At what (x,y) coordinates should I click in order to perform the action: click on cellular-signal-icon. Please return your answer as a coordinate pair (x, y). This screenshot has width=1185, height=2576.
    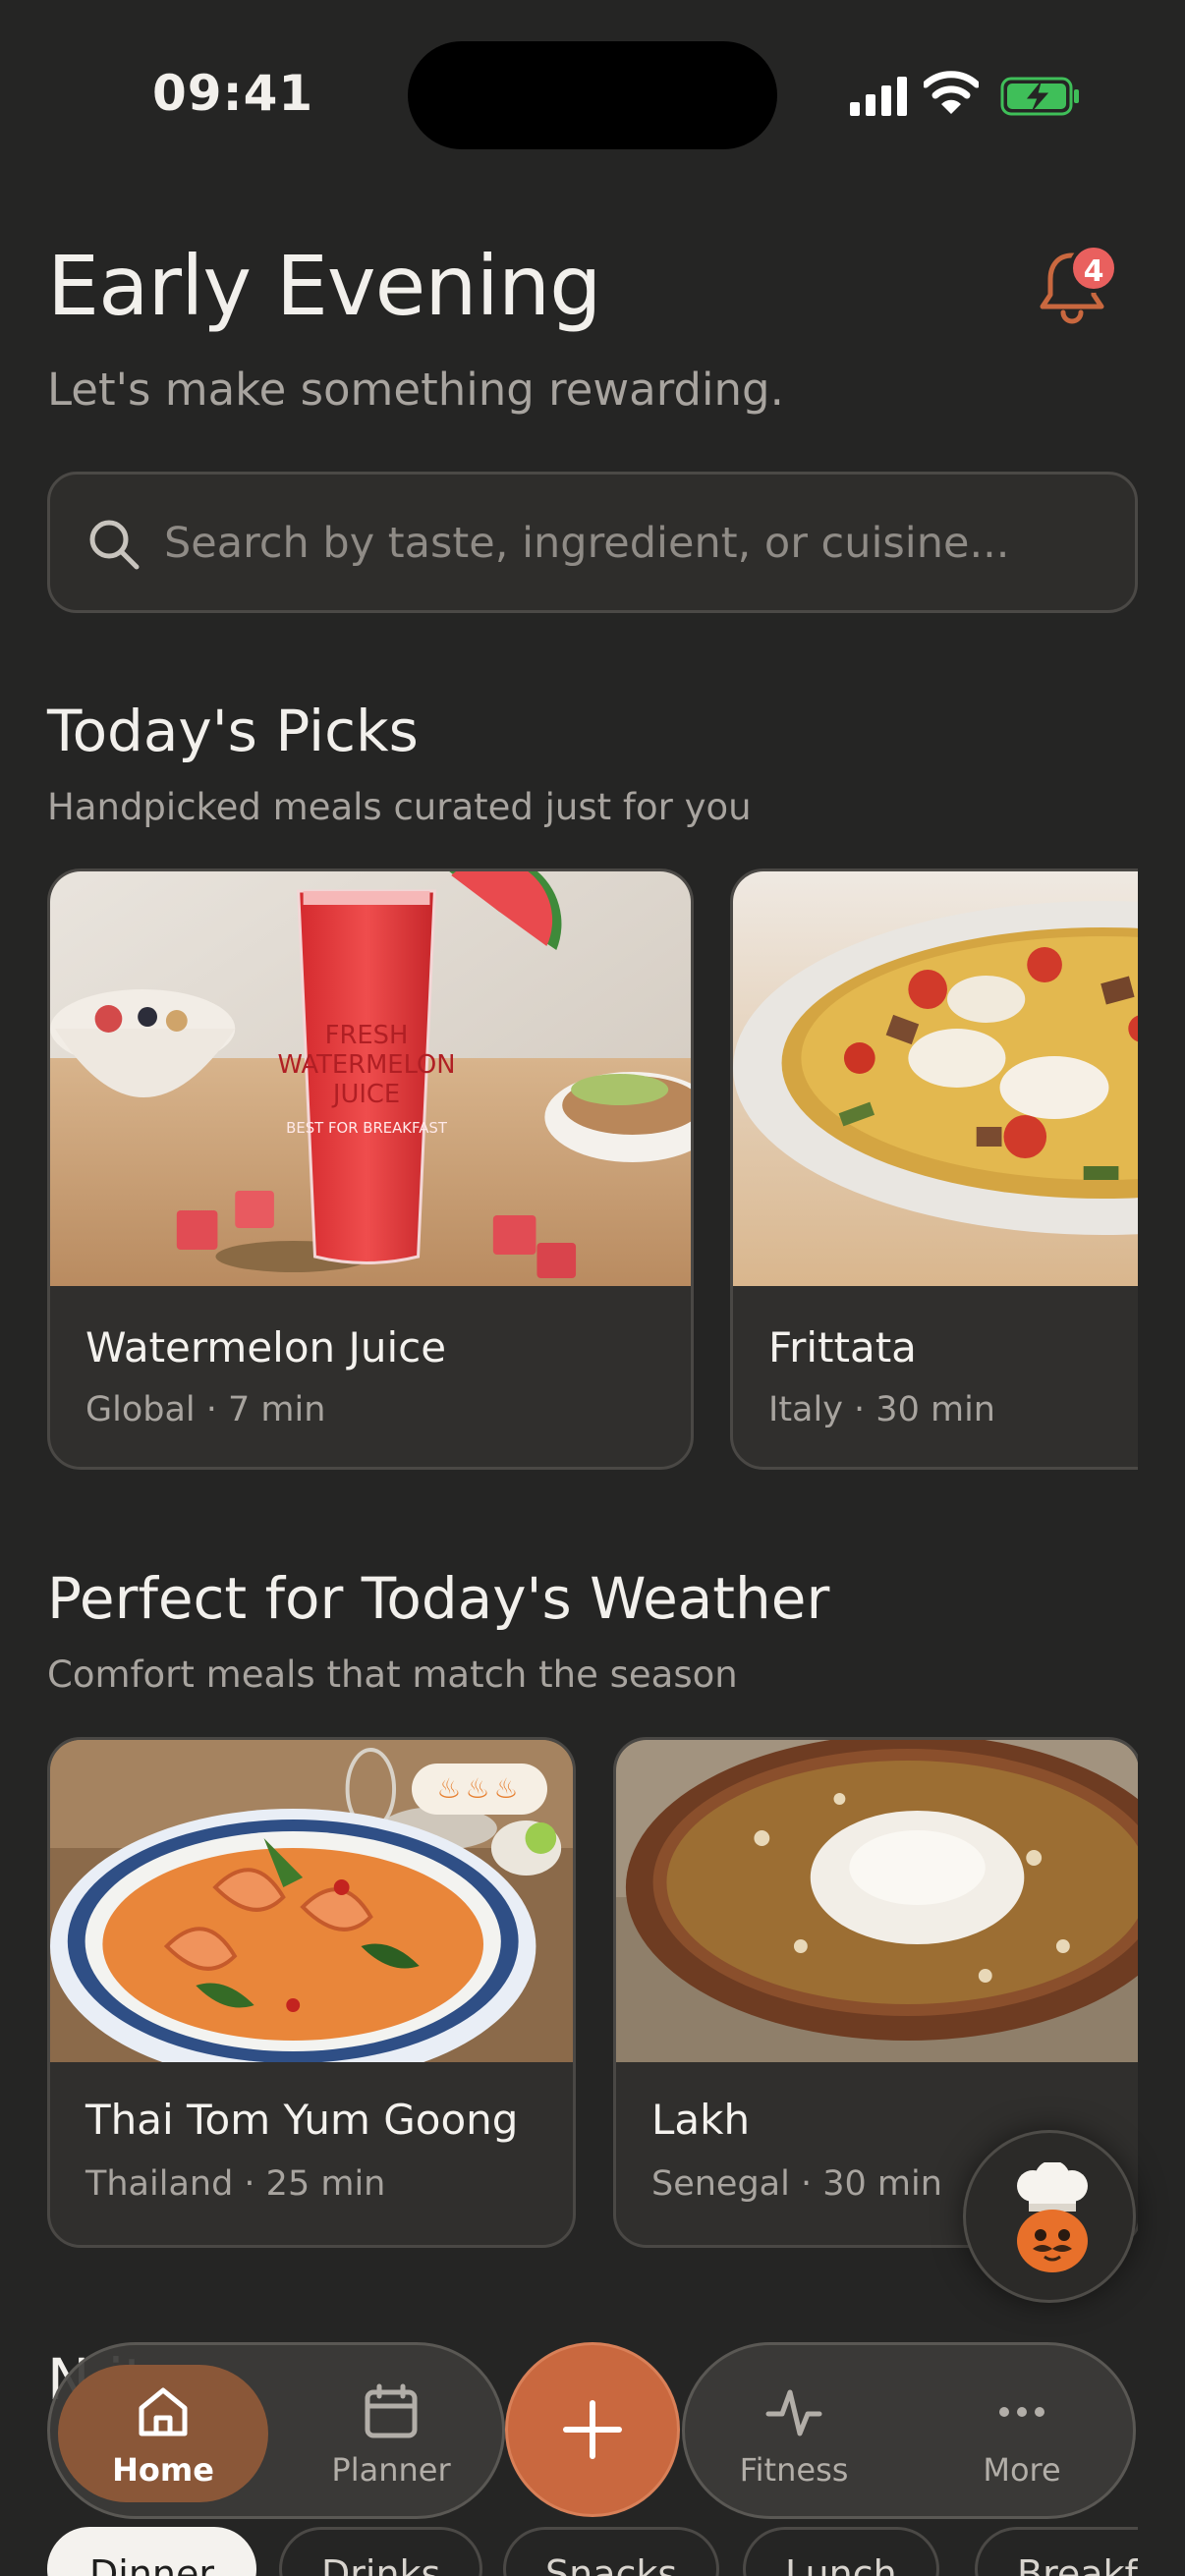
    Looking at the image, I should click on (879, 96).